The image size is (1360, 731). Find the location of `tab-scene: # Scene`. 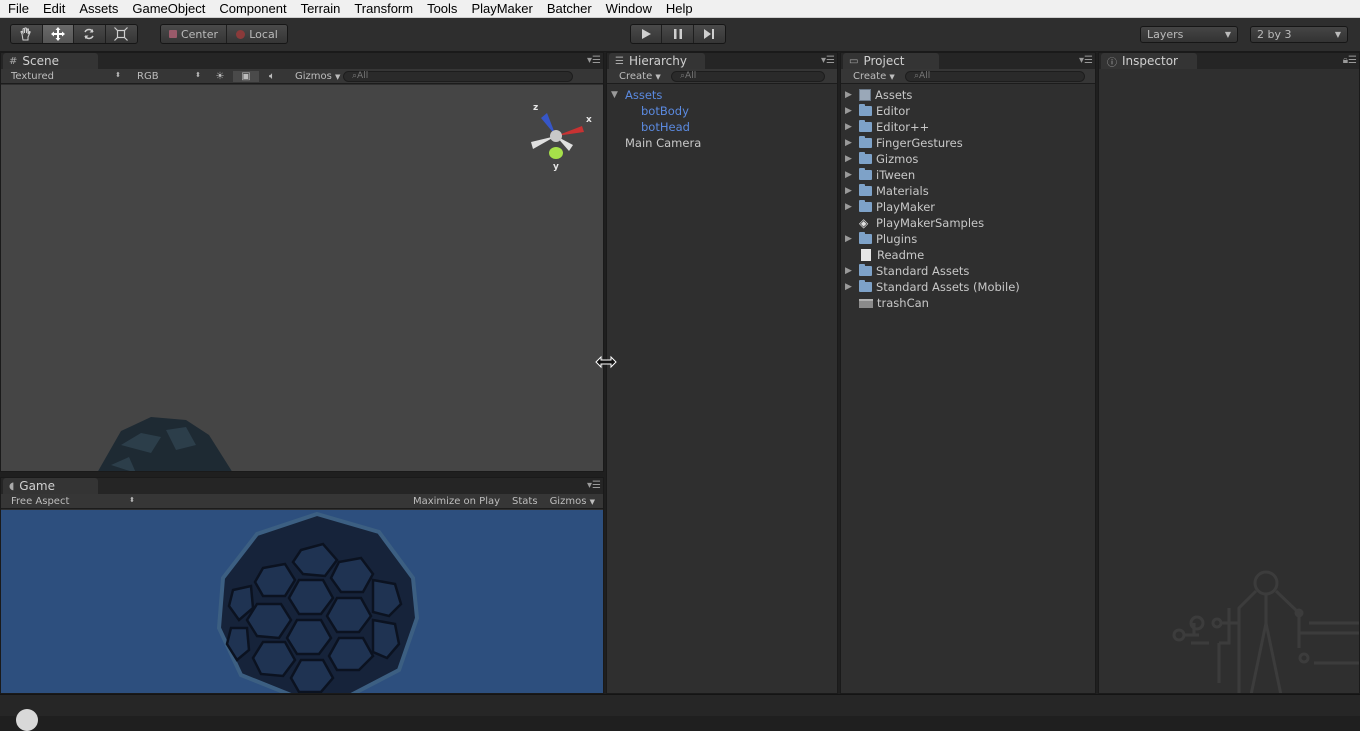

tab-scene: # Scene is located at coordinates (50, 61).